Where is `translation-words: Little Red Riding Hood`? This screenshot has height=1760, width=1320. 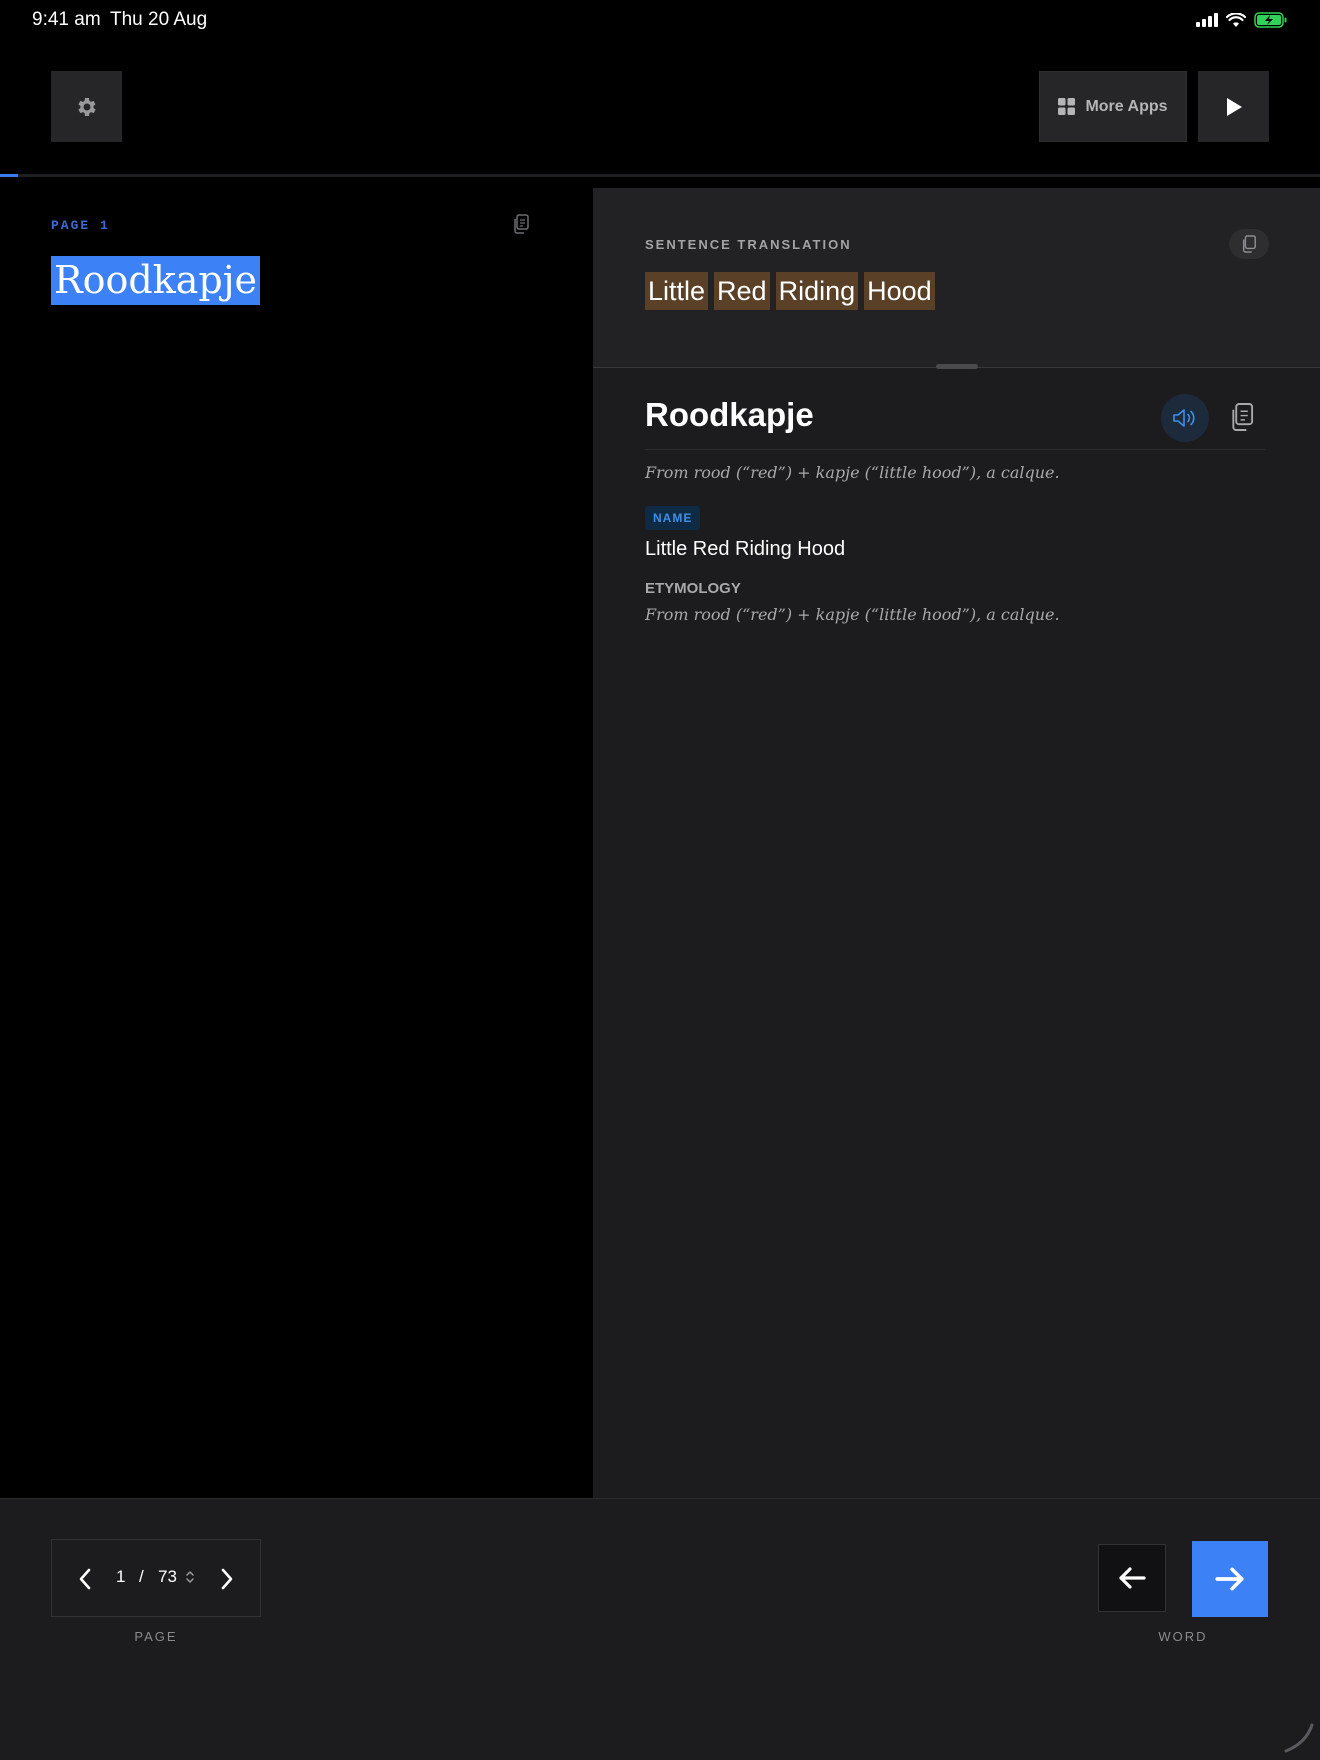 translation-words: Little Red Riding Hood is located at coordinates (790, 291).